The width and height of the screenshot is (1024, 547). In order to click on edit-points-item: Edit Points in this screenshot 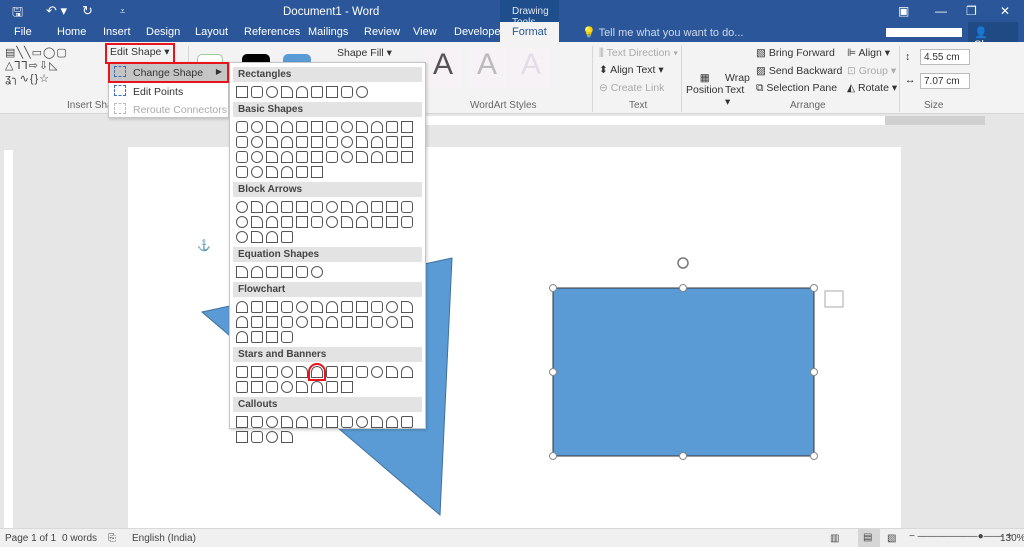, I will do `click(168, 91)`.